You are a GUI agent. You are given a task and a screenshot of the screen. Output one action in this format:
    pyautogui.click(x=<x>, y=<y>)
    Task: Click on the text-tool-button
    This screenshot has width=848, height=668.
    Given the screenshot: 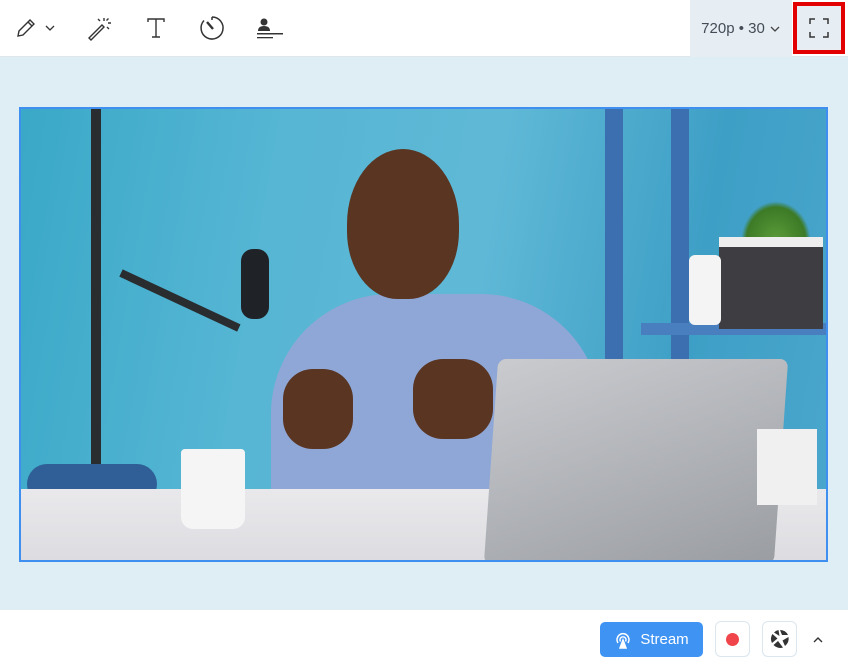 What is the action you would take?
    pyautogui.click(x=156, y=28)
    